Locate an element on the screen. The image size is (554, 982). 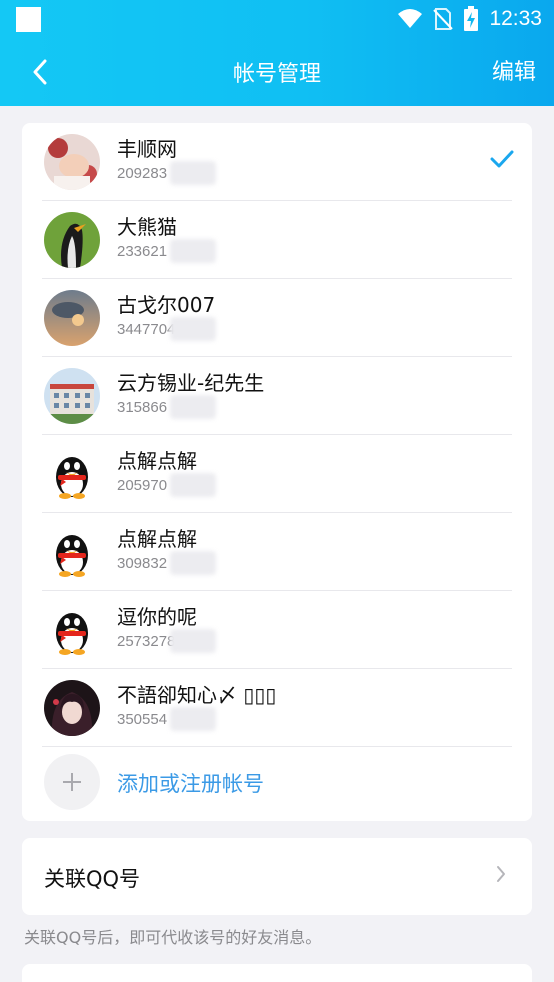
account-number: 350554 is located at coordinates (142, 719).